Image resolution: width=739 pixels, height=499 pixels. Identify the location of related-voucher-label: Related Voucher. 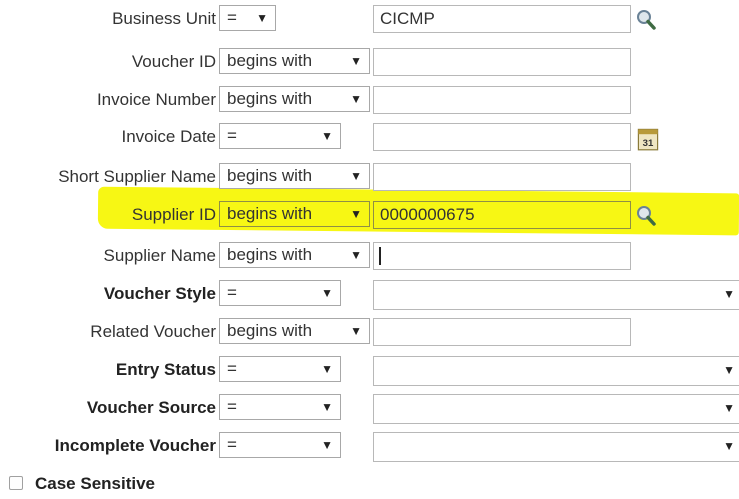
(153, 331).